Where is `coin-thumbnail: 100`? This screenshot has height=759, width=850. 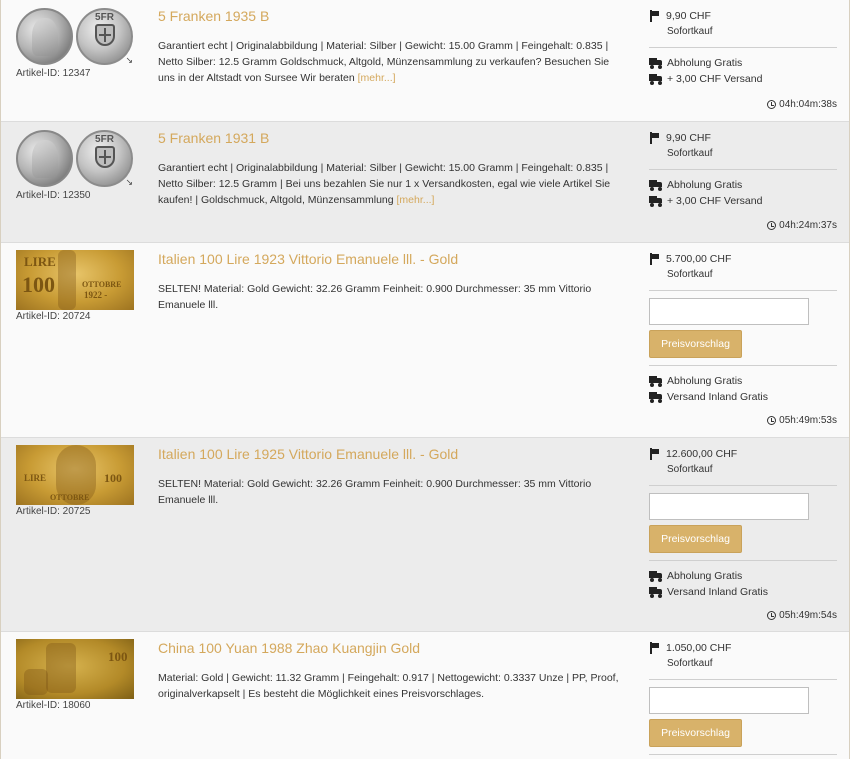
coin-thumbnail: 100 is located at coordinates (75, 669).